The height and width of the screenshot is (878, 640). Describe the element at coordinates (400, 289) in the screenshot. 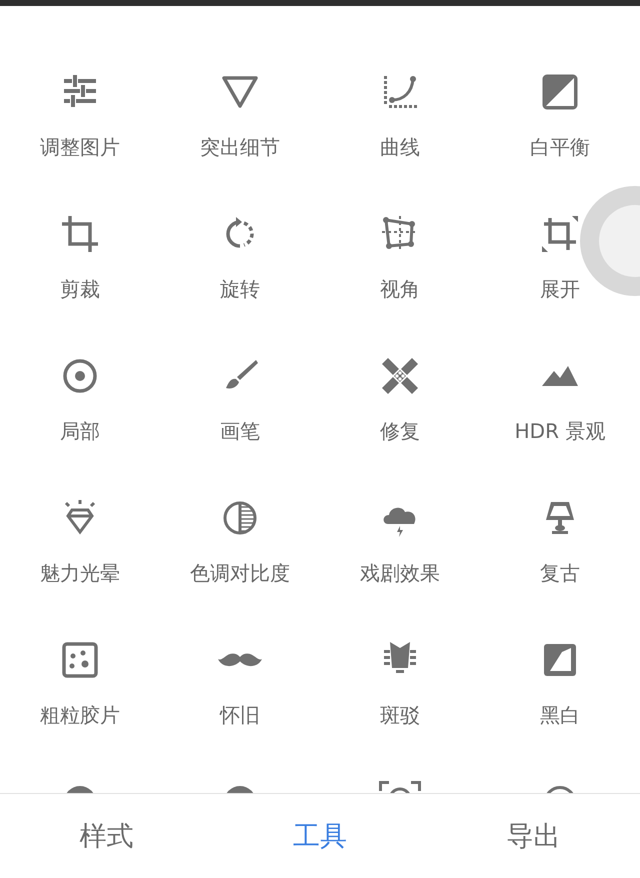

I see `tool-label: 视角` at that location.